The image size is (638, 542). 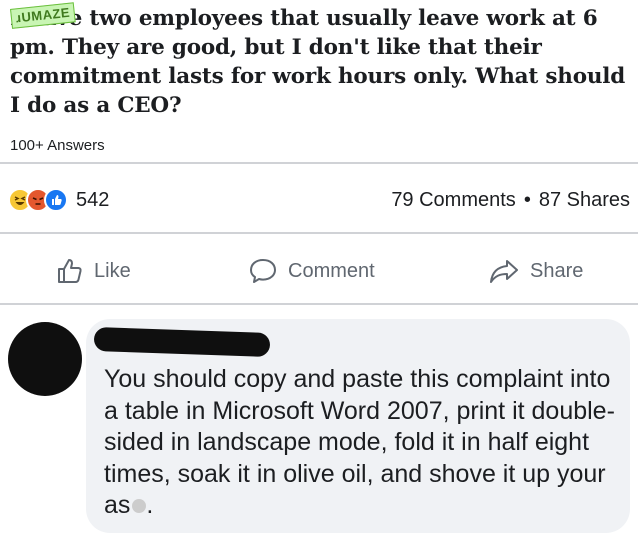 What do you see at coordinates (139, 506) in the screenshot?
I see `redaction-mark` at bounding box center [139, 506].